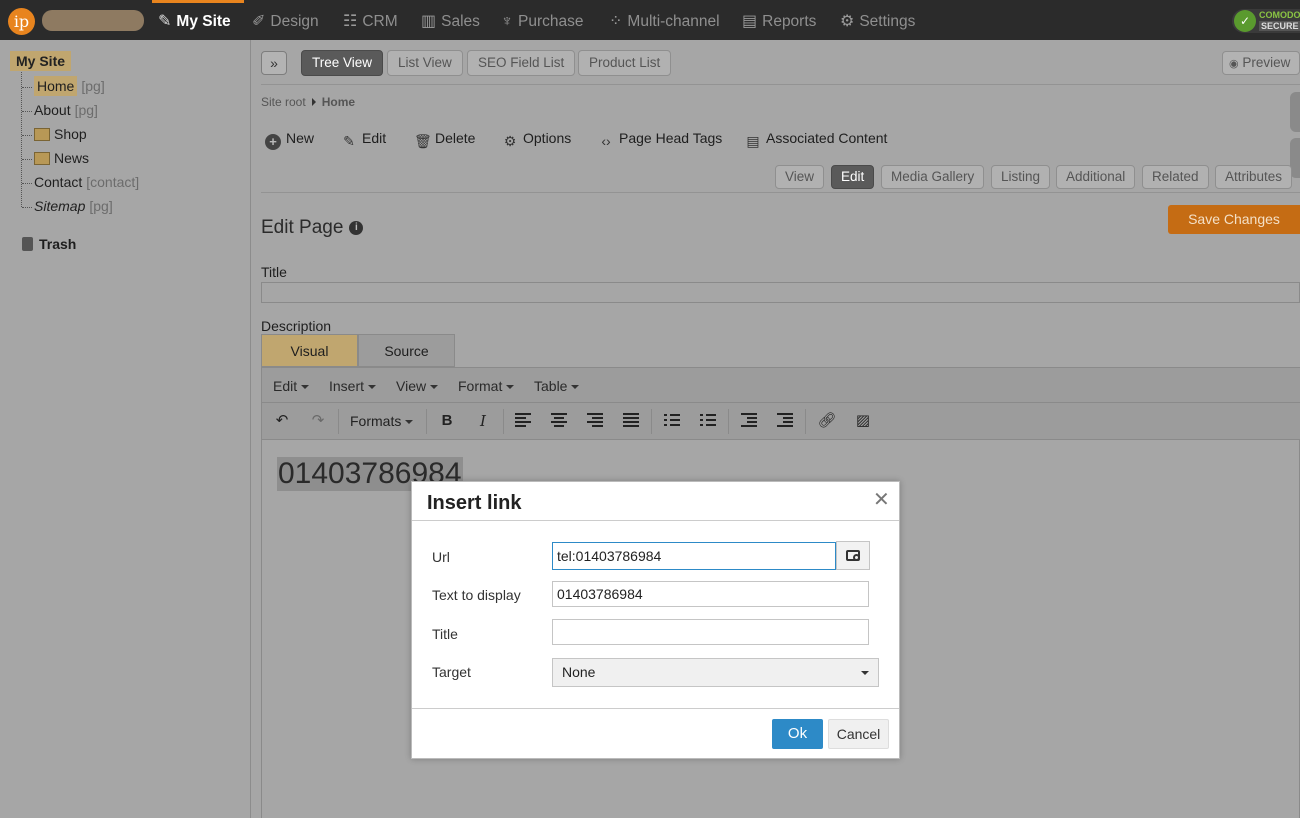 Image resolution: width=1300 pixels, height=818 pixels. What do you see at coordinates (827, 421) in the screenshot?
I see `link-icon: 🔗︎` at bounding box center [827, 421].